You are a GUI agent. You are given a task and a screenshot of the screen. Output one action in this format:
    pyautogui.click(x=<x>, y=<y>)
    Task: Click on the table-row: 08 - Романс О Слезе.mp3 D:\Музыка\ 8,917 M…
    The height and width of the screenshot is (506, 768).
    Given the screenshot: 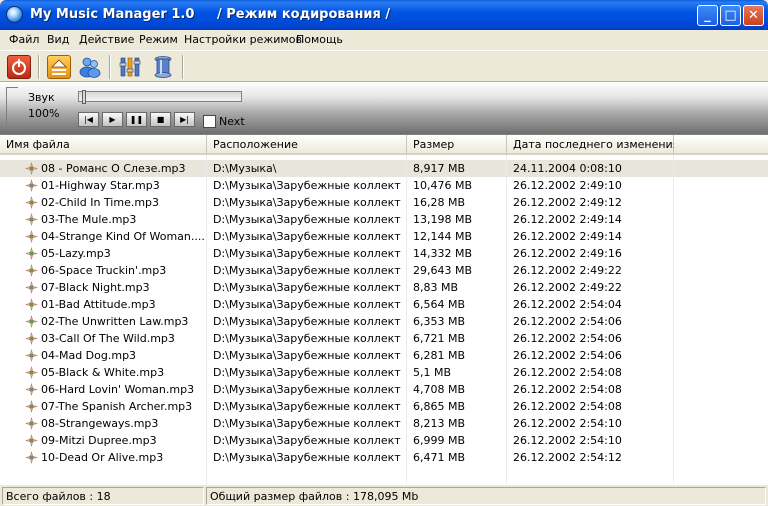 What is the action you would take?
    pyautogui.click(x=384, y=168)
    